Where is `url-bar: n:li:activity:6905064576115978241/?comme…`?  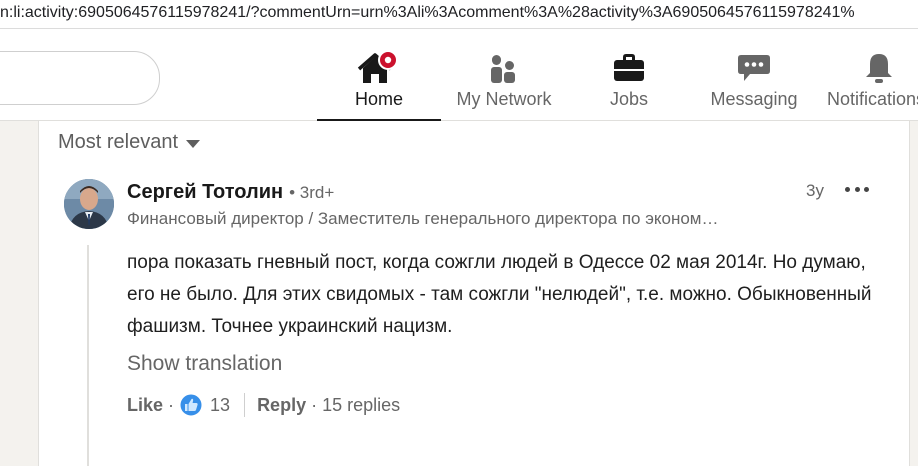
url-bar: n:li:activity:6905064576115978241/?comme… is located at coordinates (459, 14).